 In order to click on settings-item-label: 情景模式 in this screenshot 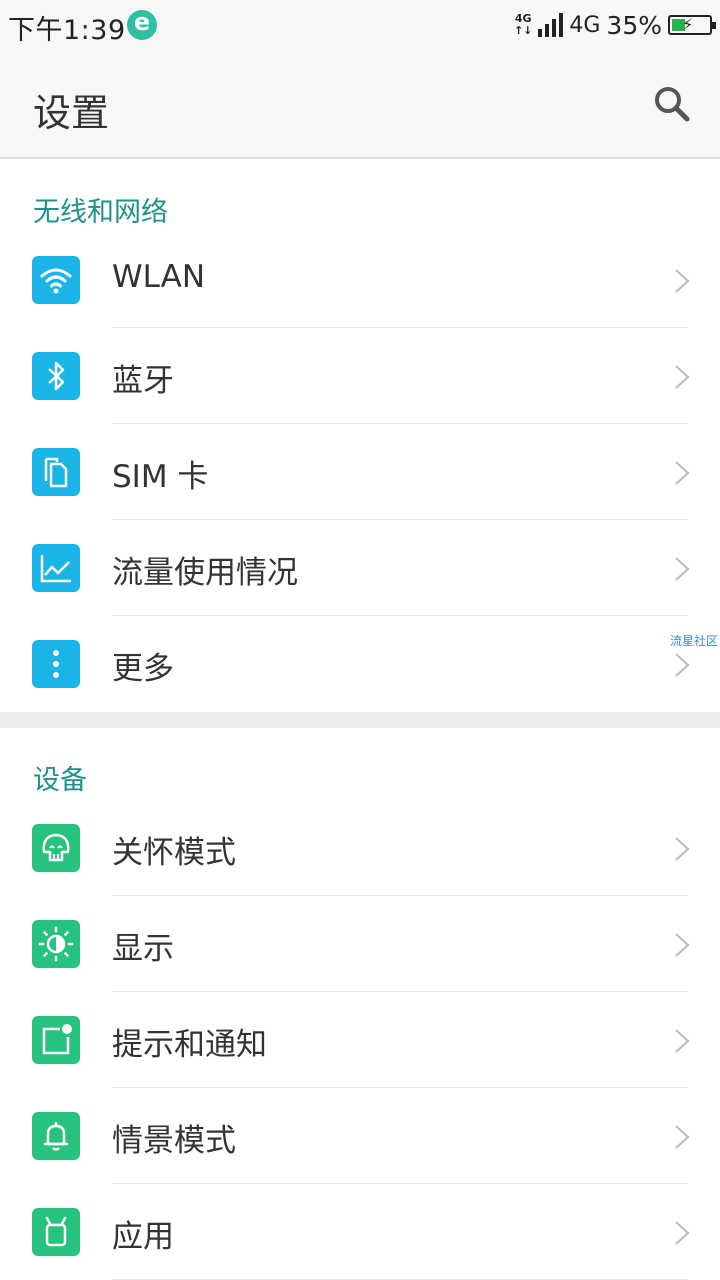, I will do `click(174, 1141)`.